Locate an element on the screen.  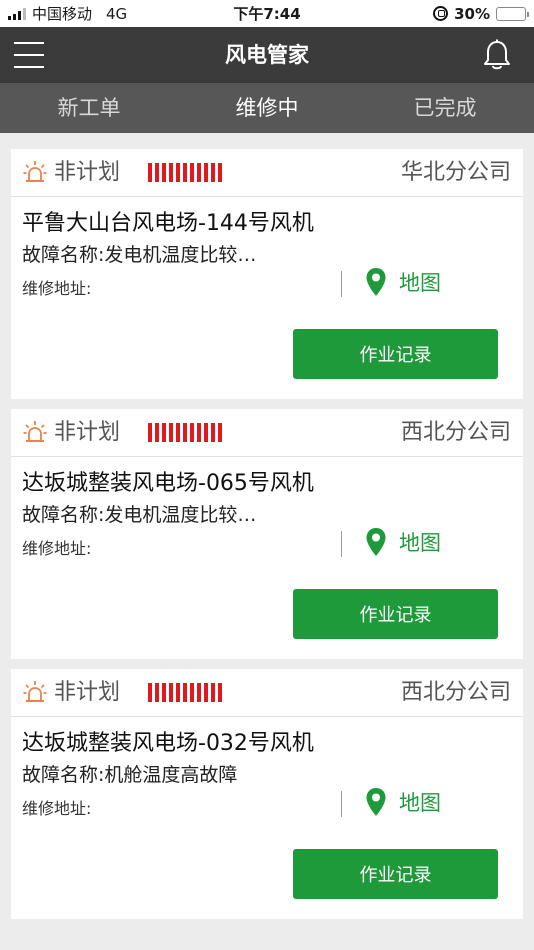
site-name: 达坂城整装风电场-065号风机 is located at coordinates (168, 483).